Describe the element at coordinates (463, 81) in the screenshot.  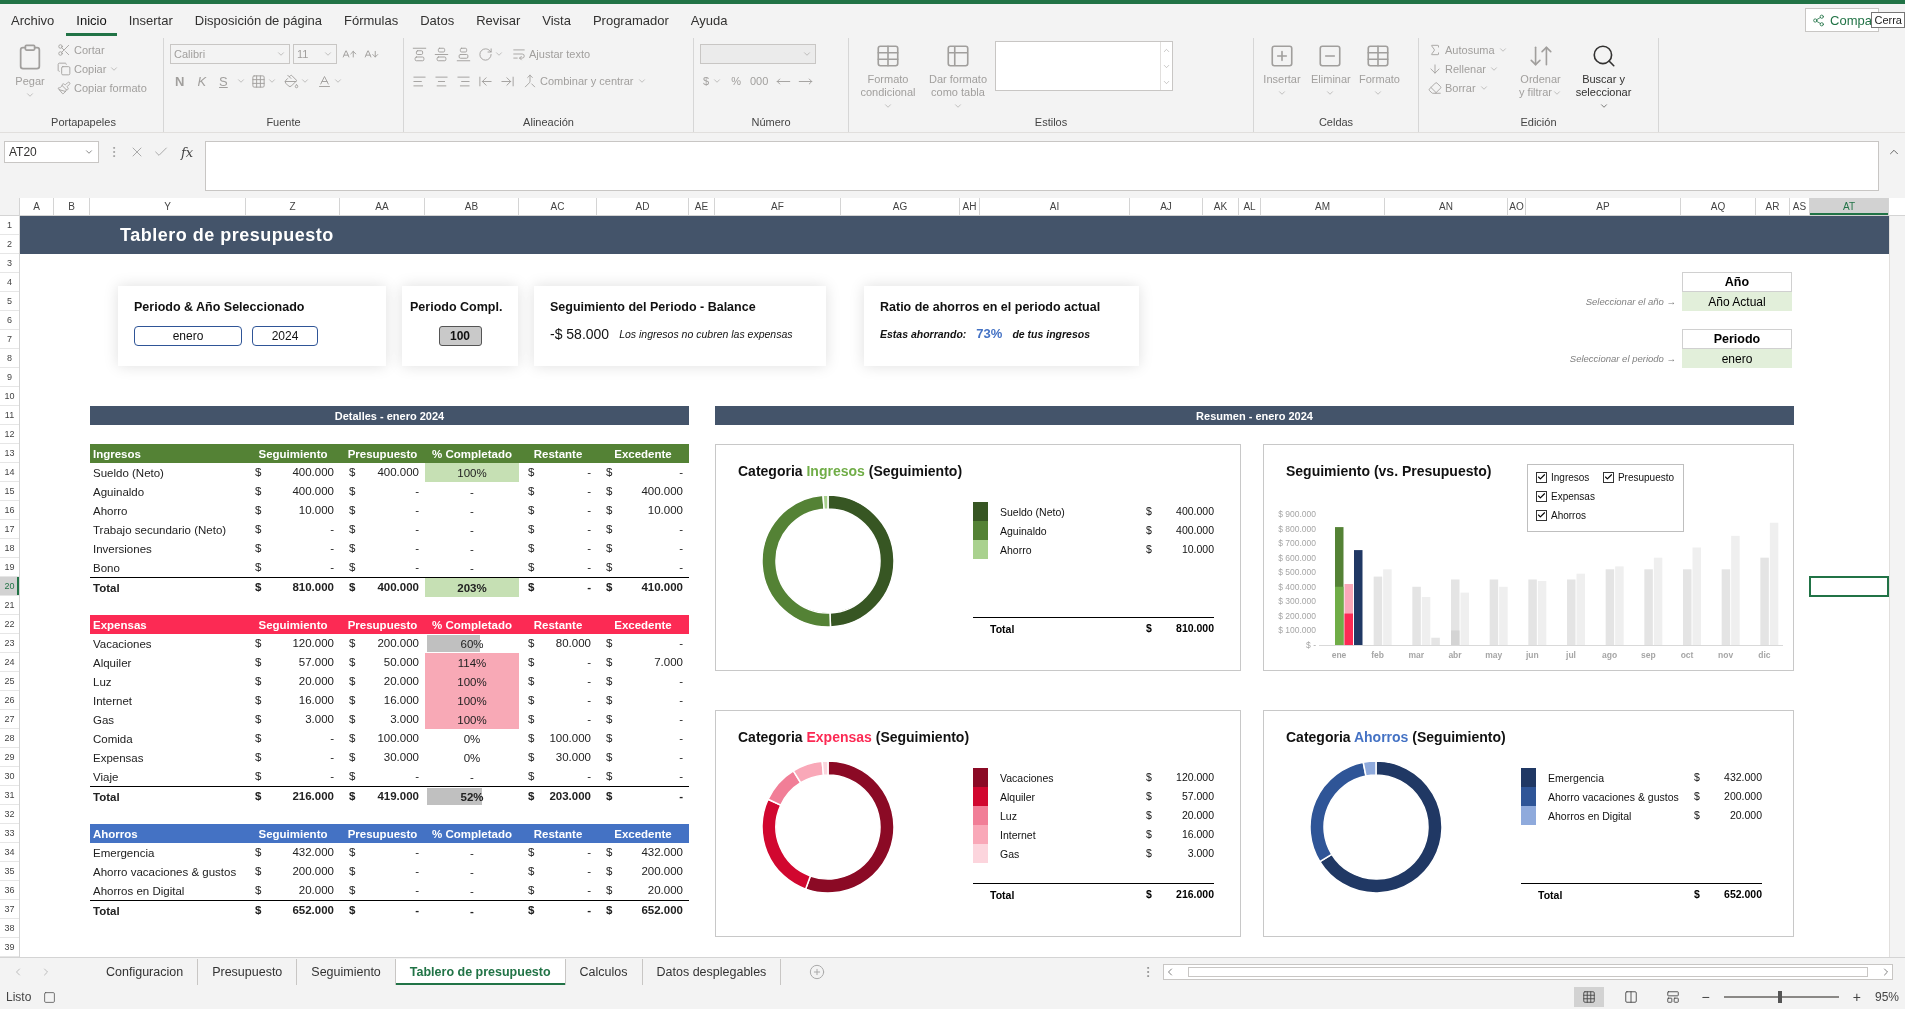
I see `align-right-icon` at that location.